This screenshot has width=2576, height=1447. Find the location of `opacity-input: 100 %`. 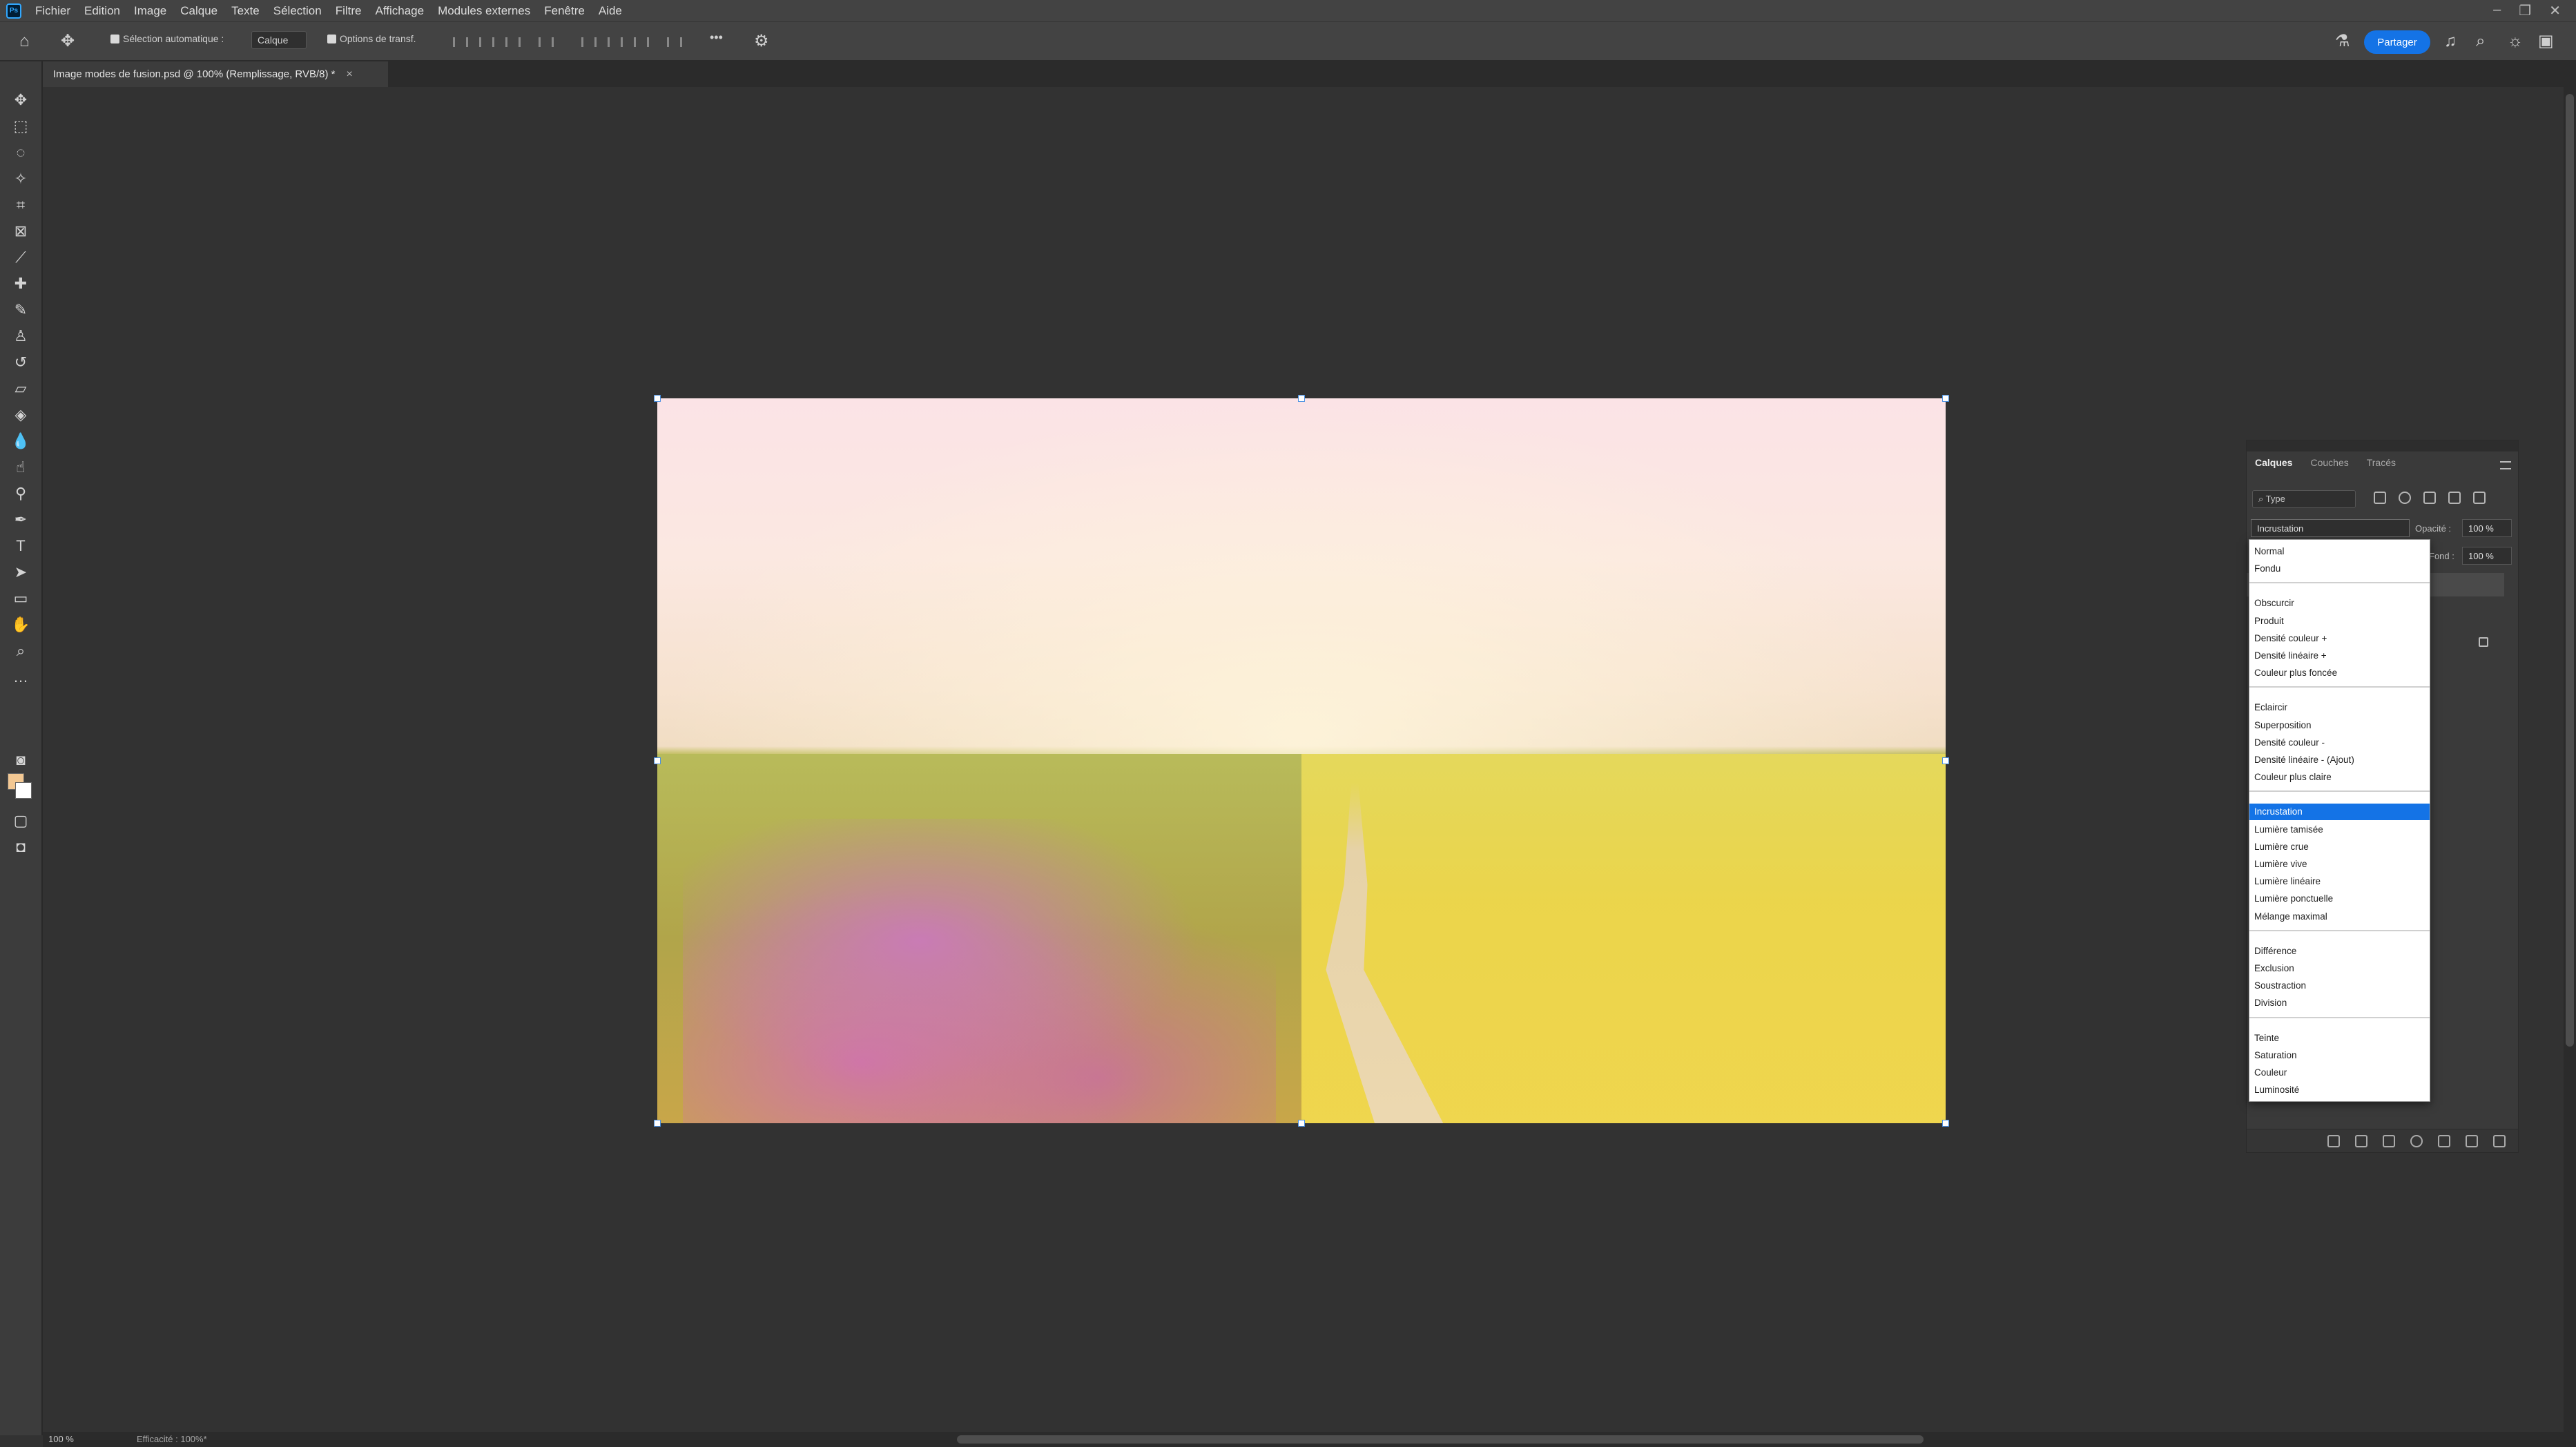

opacity-input: 100 % is located at coordinates (2487, 528).